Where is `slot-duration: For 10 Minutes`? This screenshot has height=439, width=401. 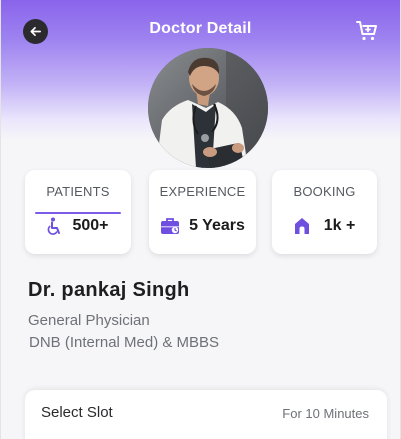 slot-duration: For 10 Minutes is located at coordinates (325, 413).